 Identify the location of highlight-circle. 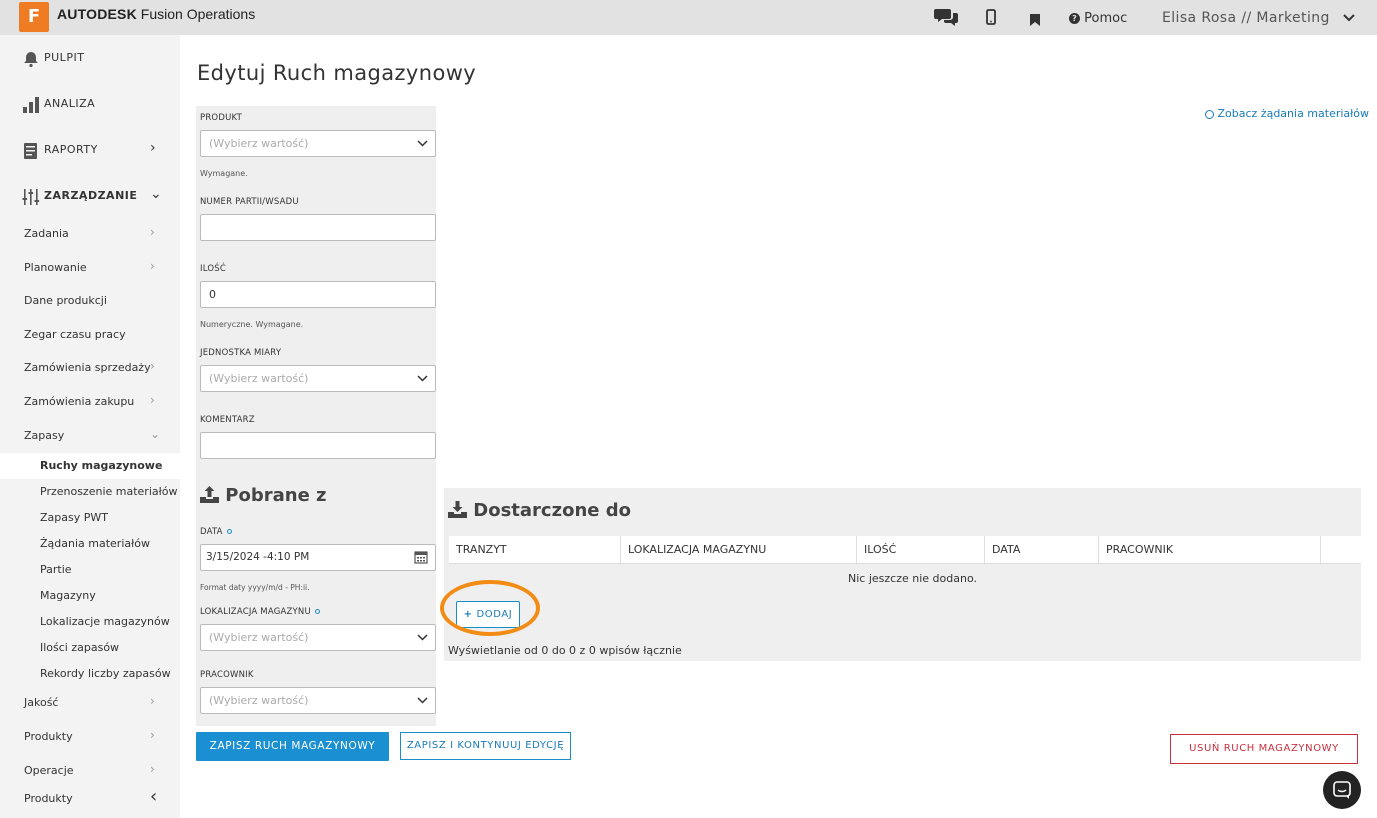
(490, 608).